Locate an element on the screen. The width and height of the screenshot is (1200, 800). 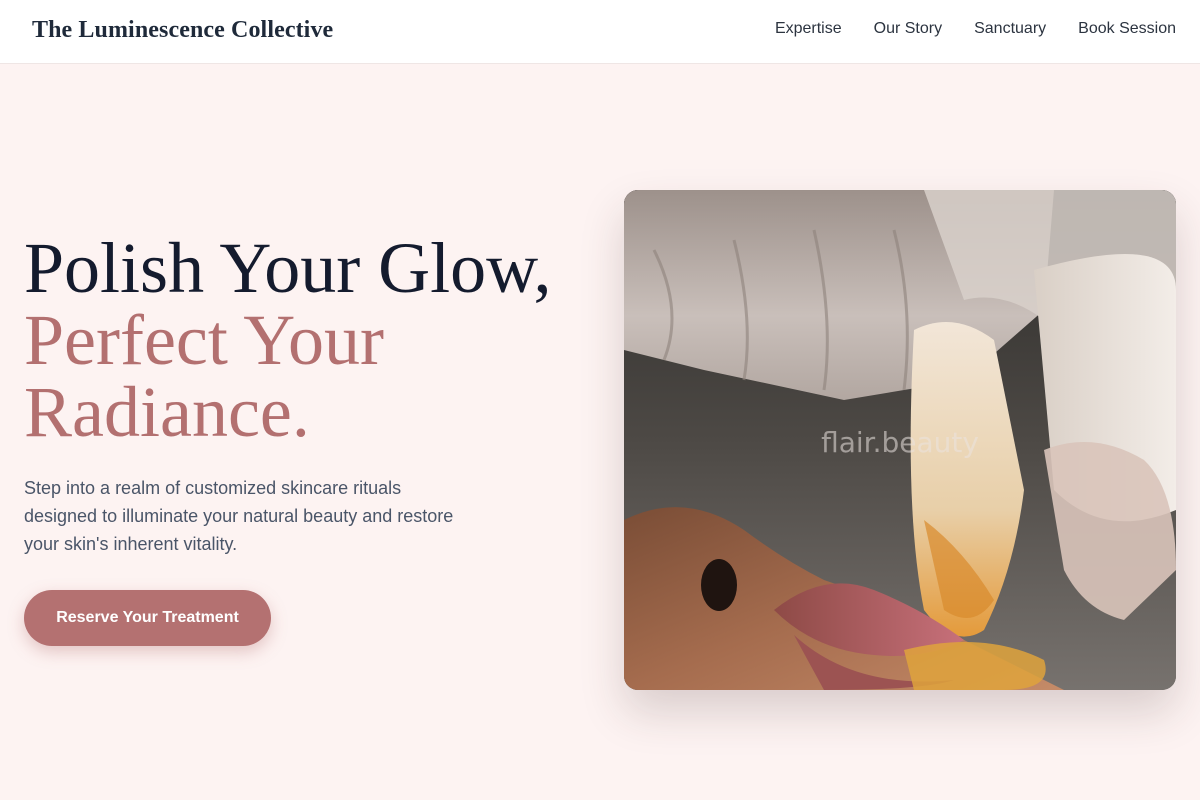
hero-title-line-2: Perfect Your is located at coordinates (204, 340).